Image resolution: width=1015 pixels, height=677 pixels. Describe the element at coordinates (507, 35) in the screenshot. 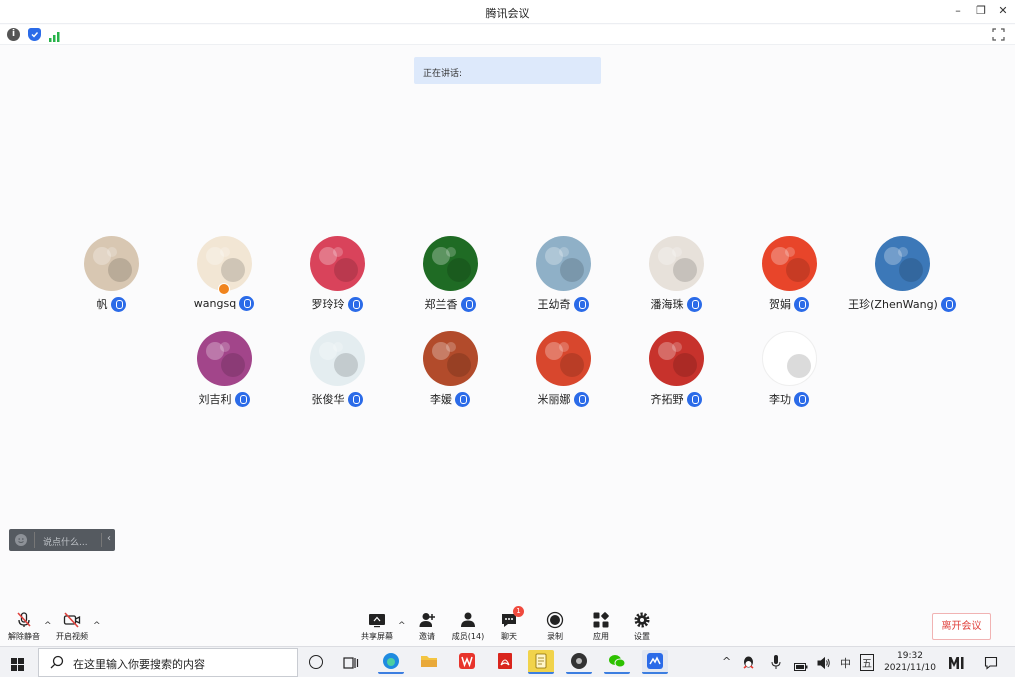

I see `status-bar: i` at that location.